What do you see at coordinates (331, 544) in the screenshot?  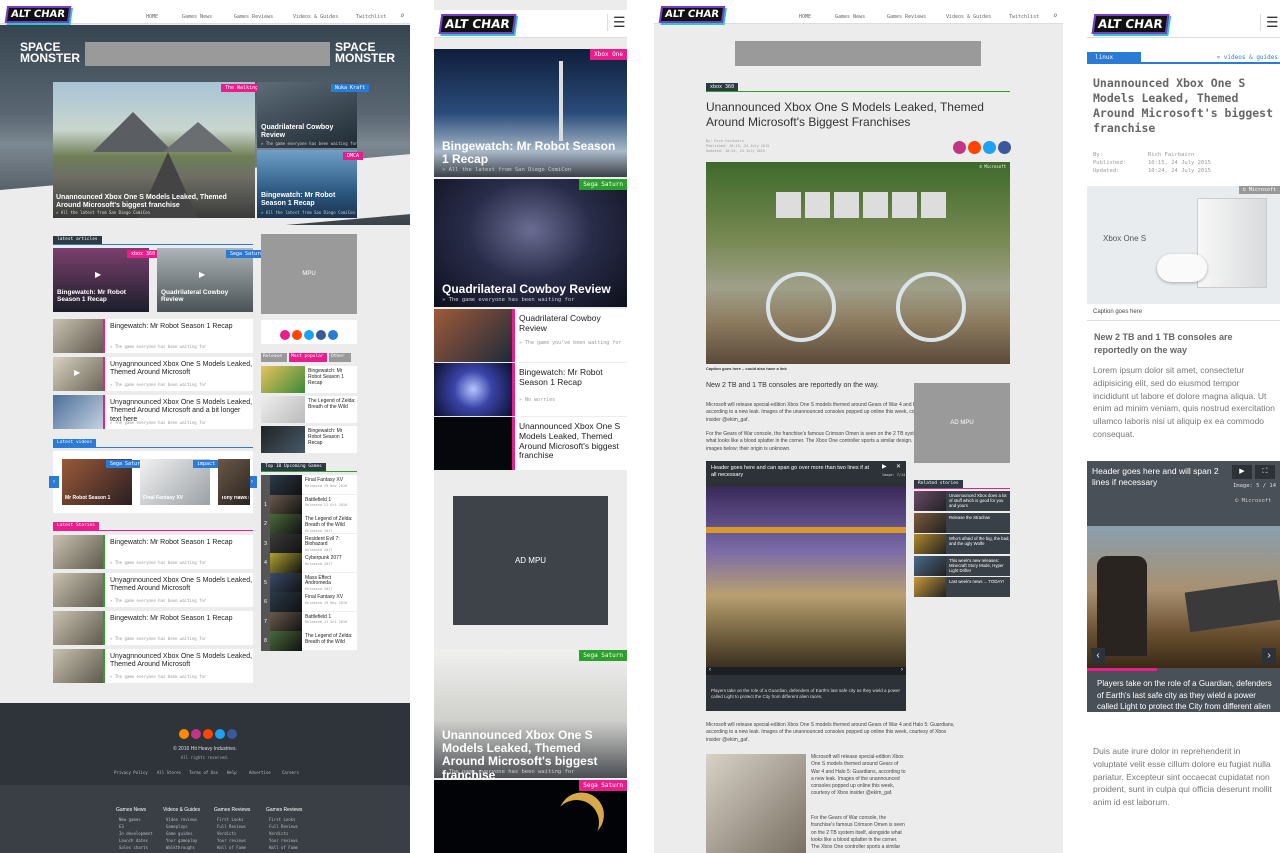 I see `game-title: Resident Evil 7: Biohazard Released 2017` at bounding box center [331, 544].